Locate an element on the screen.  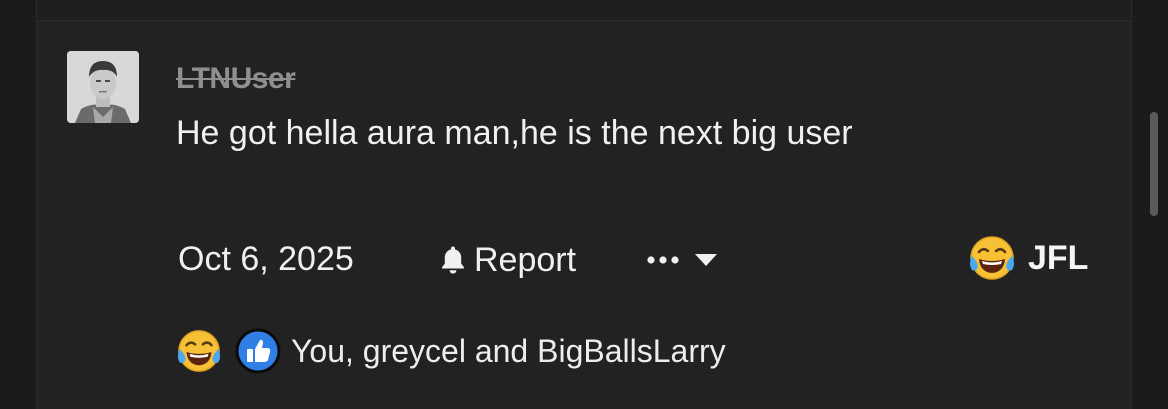
reaction-button: JFL is located at coordinates (1028, 258).